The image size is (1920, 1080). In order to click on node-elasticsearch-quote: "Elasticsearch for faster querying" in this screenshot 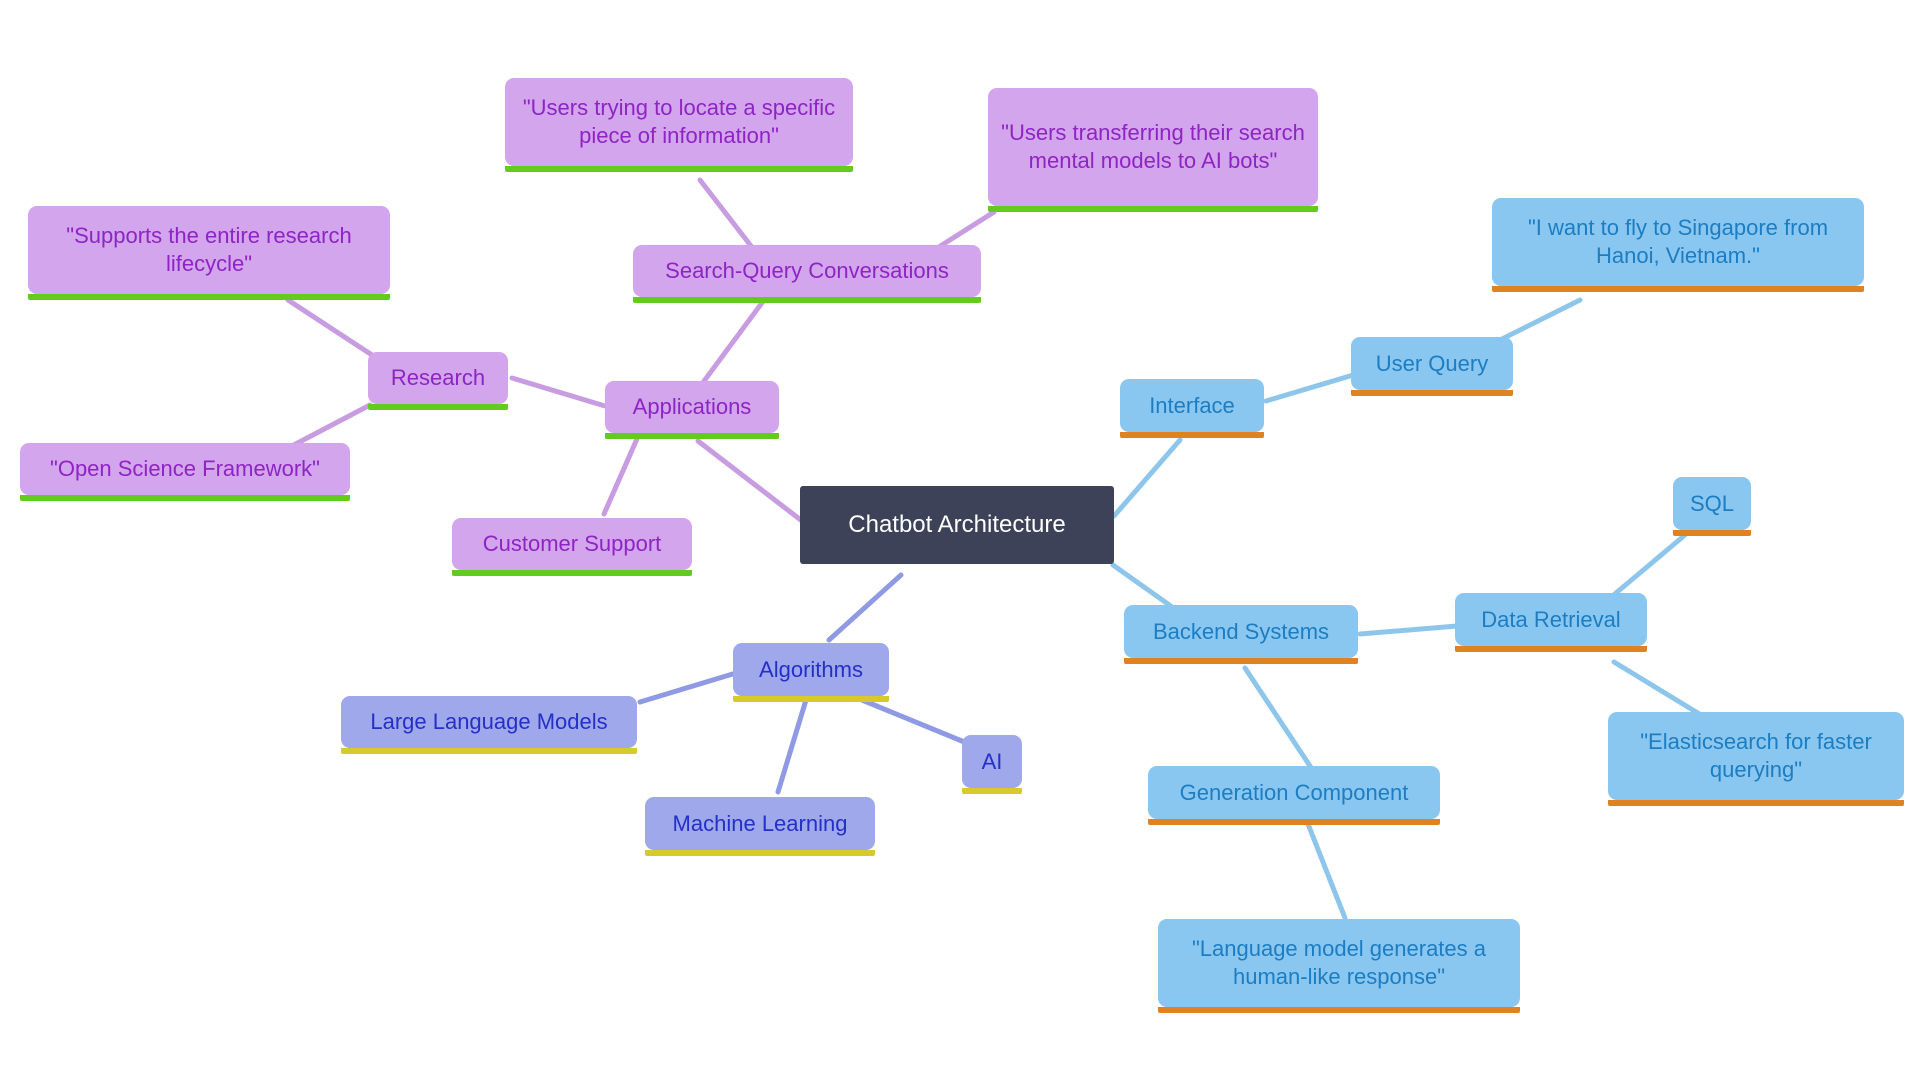, I will do `click(1756, 759)`.